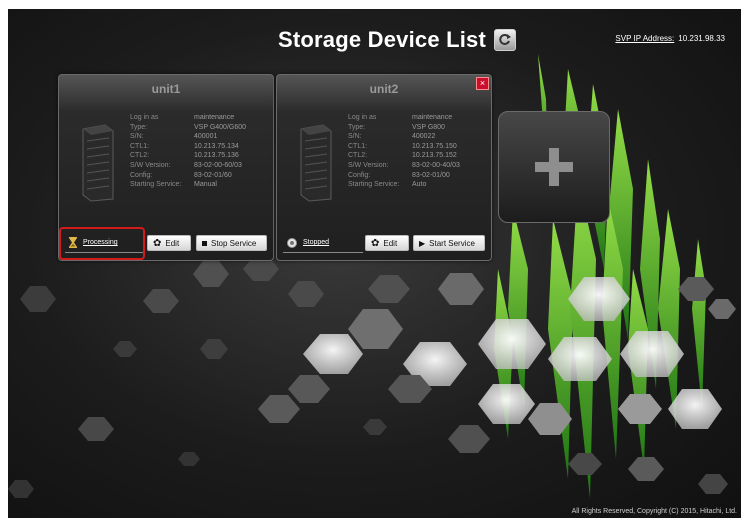  I want to click on ctl1-value: 10.213.75.150, so click(434, 146).